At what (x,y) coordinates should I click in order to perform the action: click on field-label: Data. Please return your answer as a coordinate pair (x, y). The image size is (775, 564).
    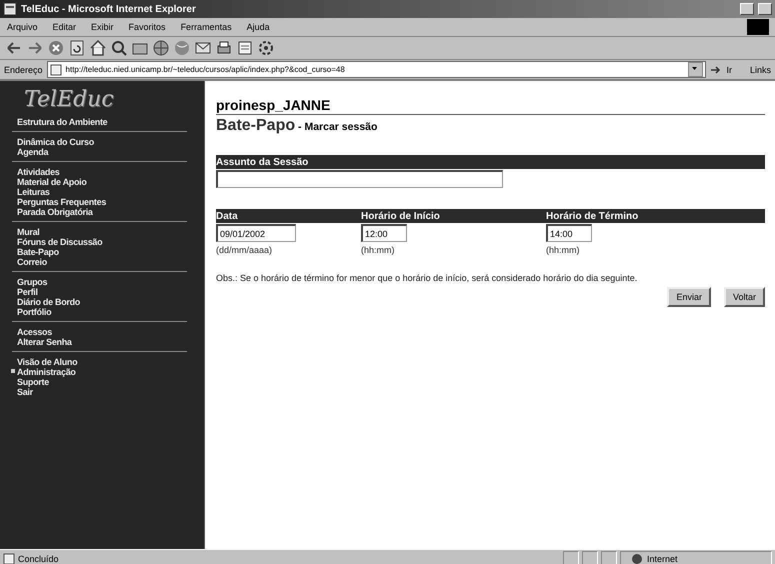
    Looking at the image, I should click on (227, 216).